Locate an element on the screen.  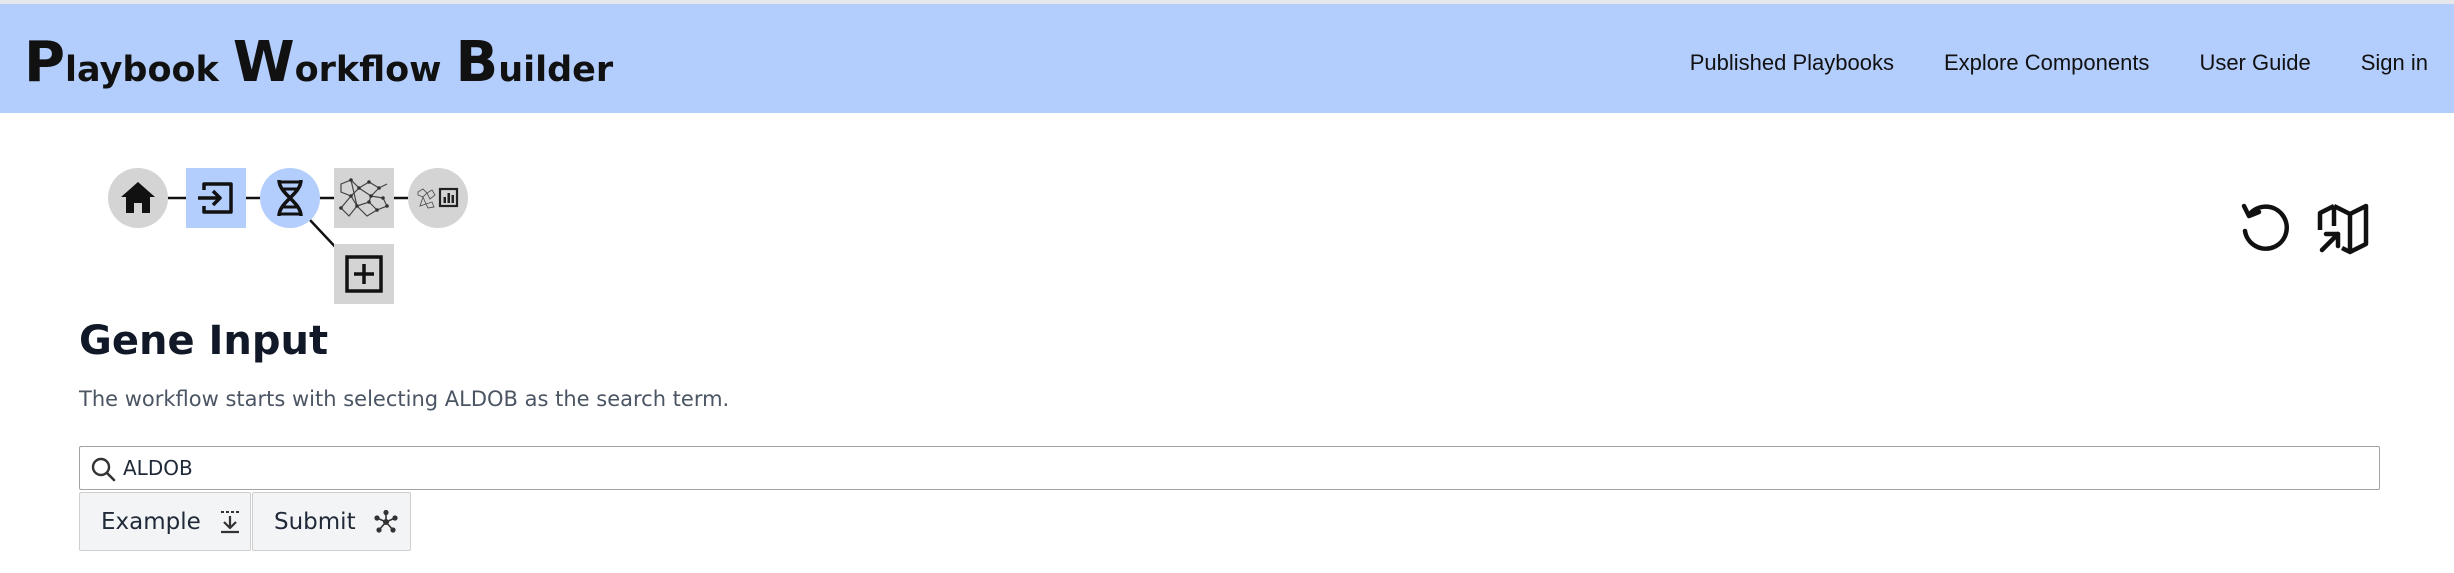
brand-word-3: Builder is located at coordinates (534, 62).